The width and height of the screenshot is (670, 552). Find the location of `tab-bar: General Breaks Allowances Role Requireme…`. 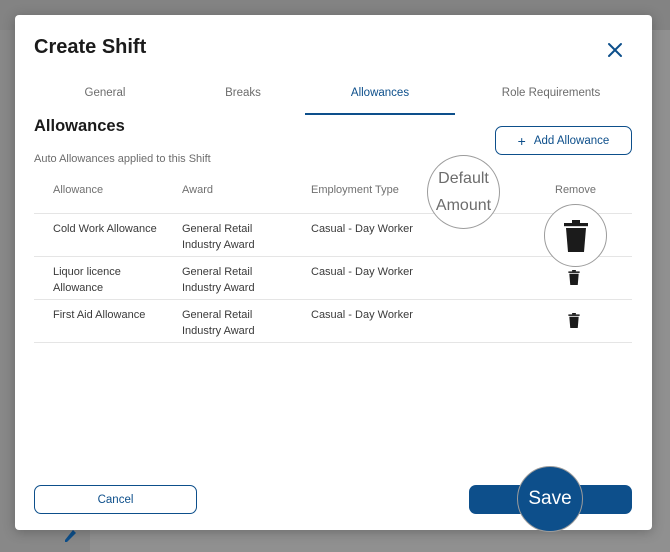

tab-bar: General Breaks Allowances Role Requireme… is located at coordinates (333, 99).